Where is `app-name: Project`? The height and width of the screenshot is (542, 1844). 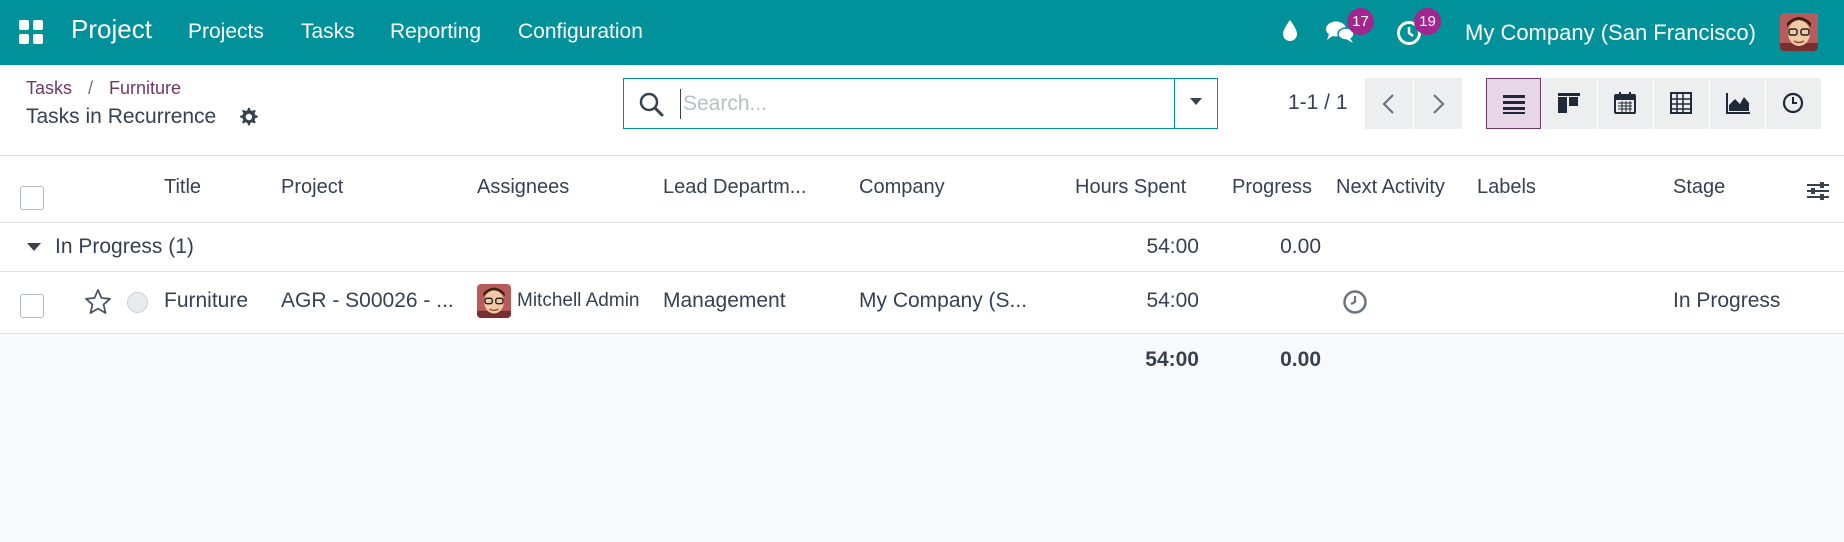
app-name: Project is located at coordinates (111, 29).